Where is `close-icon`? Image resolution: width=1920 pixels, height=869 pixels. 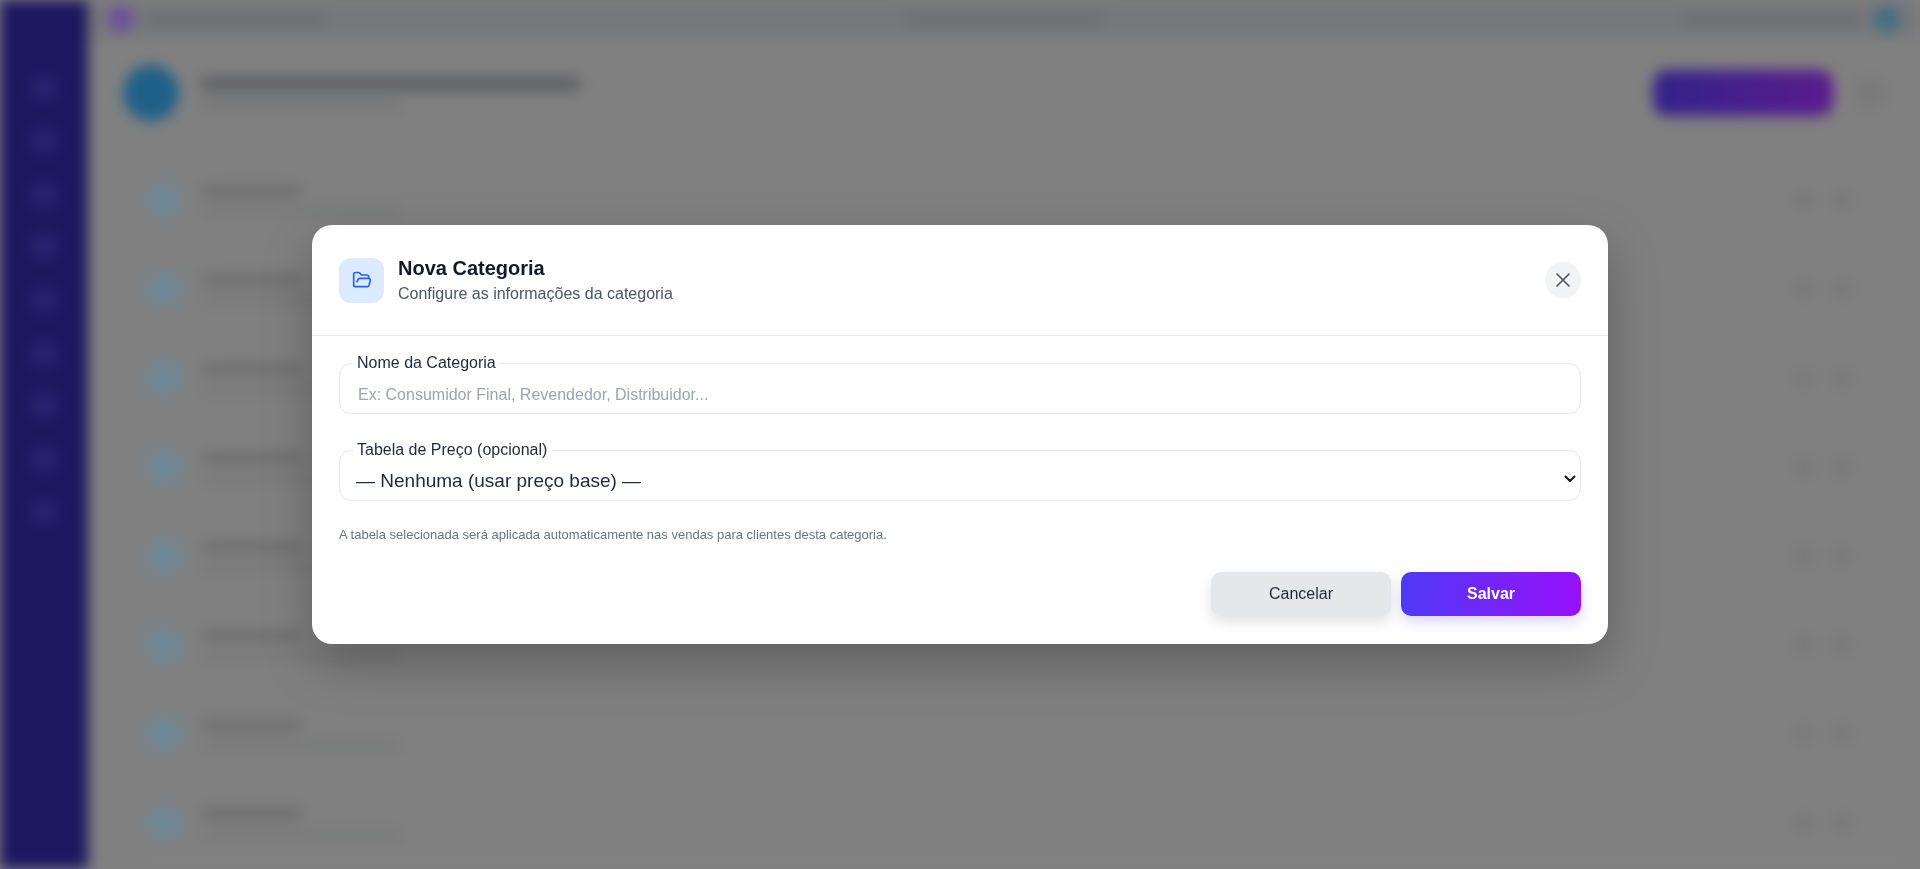 close-icon is located at coordinates (1563, 280).